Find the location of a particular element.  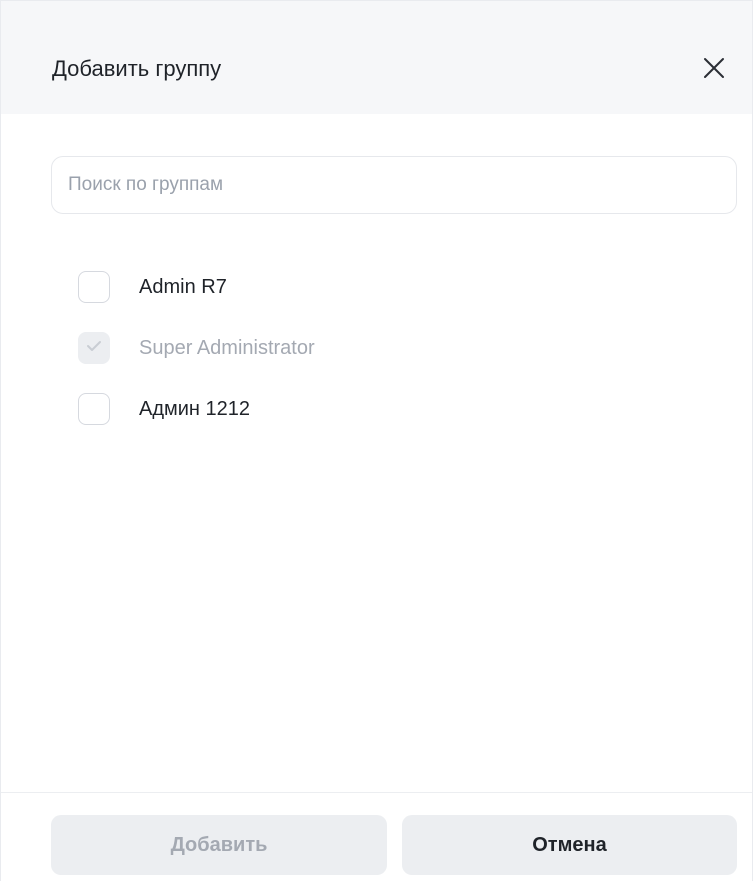

group-item-admin-r7: Admin R7 is located at coordinates (196, 287).